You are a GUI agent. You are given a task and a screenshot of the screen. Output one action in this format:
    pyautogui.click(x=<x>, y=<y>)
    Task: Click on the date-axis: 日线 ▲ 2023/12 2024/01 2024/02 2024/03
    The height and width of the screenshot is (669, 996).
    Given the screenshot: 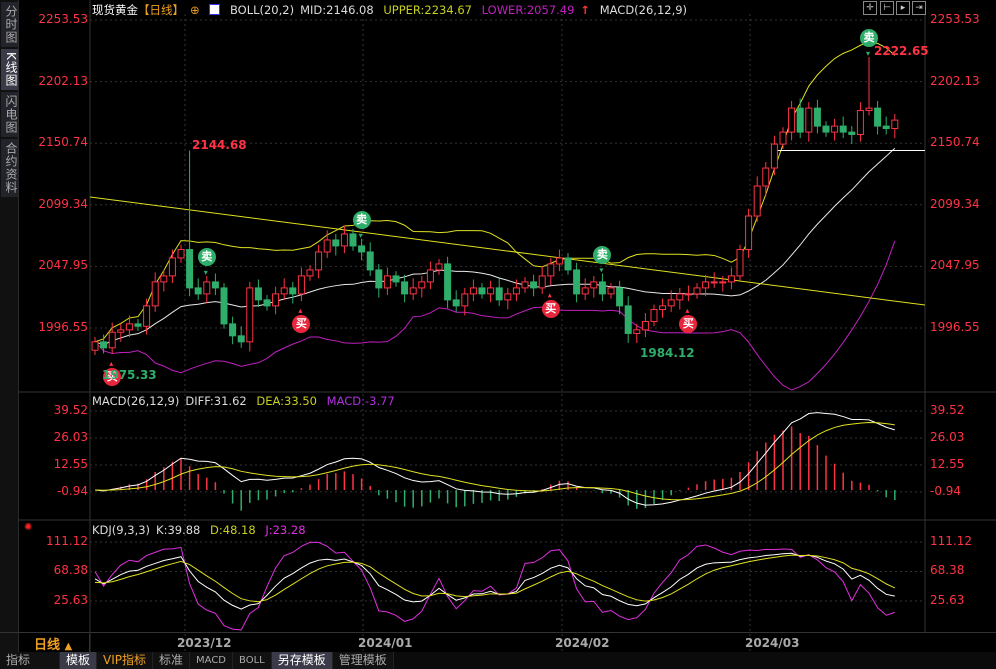 What is the action you would take?
    pyautogui.click(x=498, y=642)
    